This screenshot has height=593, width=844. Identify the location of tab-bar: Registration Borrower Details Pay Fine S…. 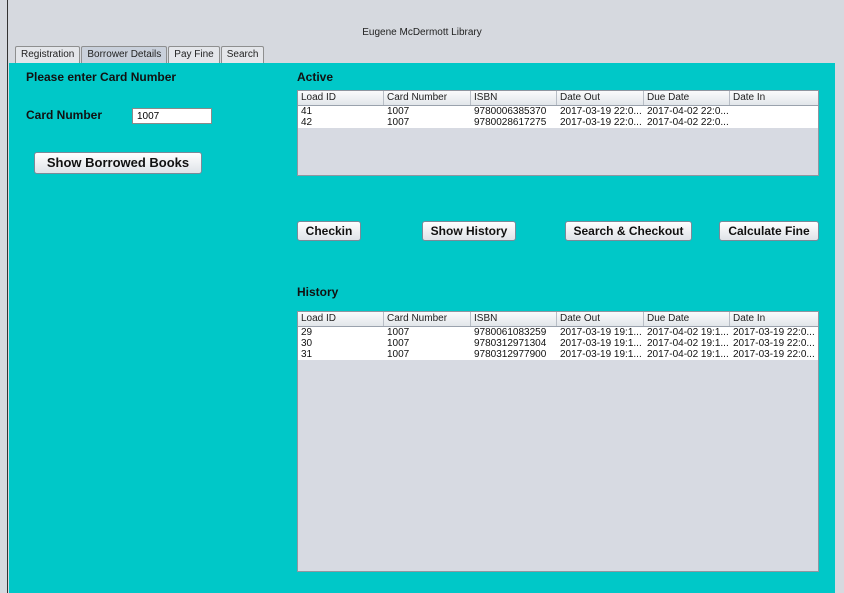
(140, 55).